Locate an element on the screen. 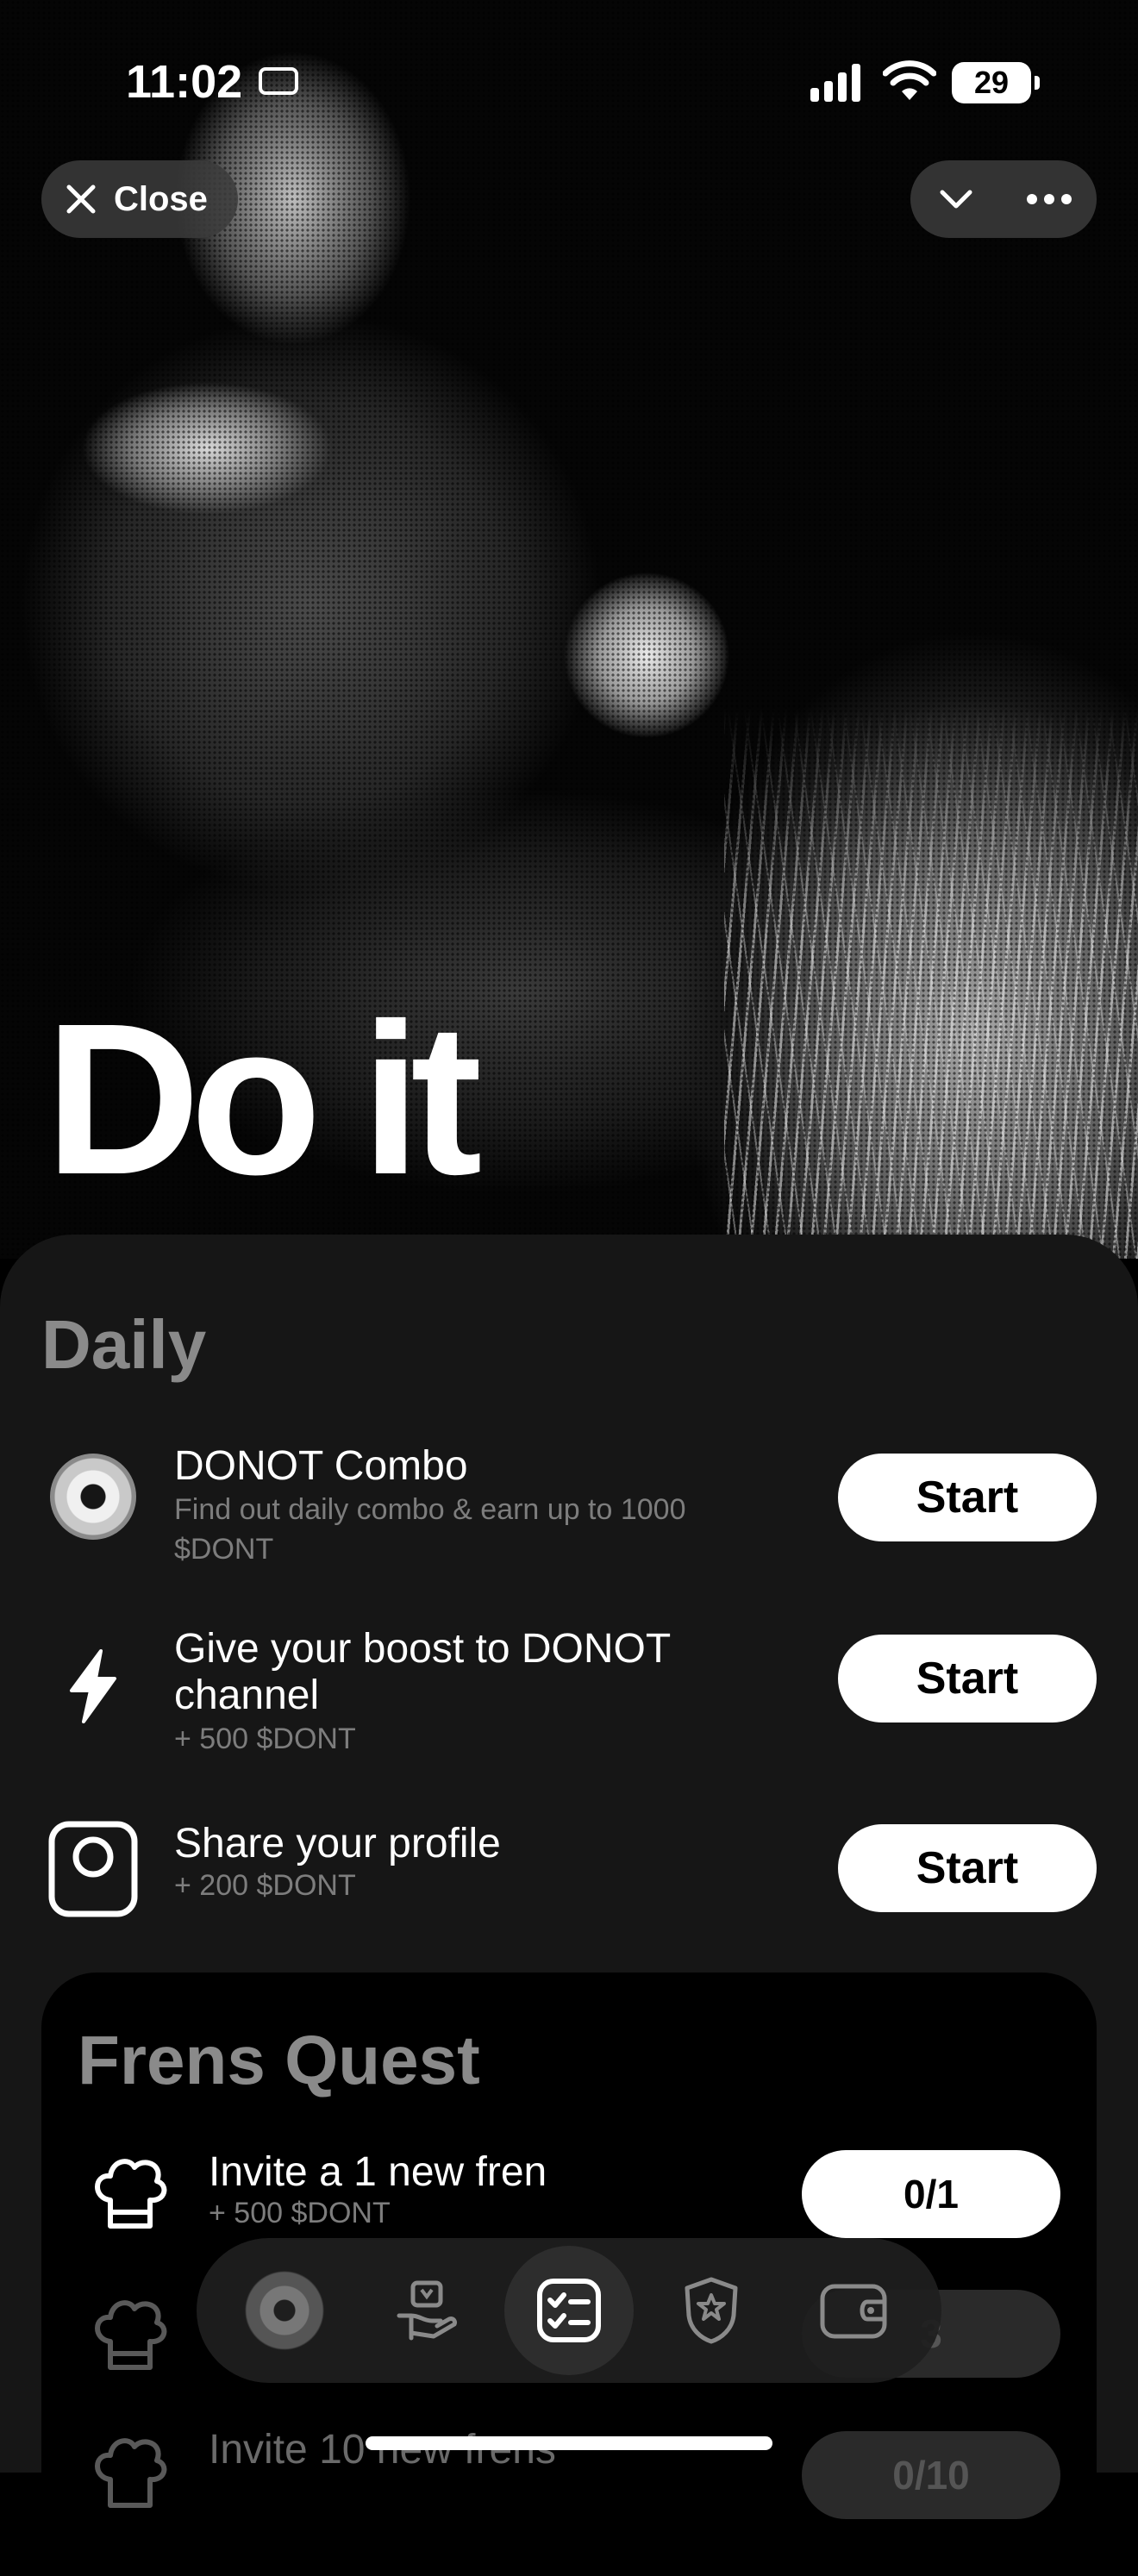 The height and width of the screenshot is (2576, 1138). quest-subtitle: + 500 $DONT is located at coordinates (300, 2213).